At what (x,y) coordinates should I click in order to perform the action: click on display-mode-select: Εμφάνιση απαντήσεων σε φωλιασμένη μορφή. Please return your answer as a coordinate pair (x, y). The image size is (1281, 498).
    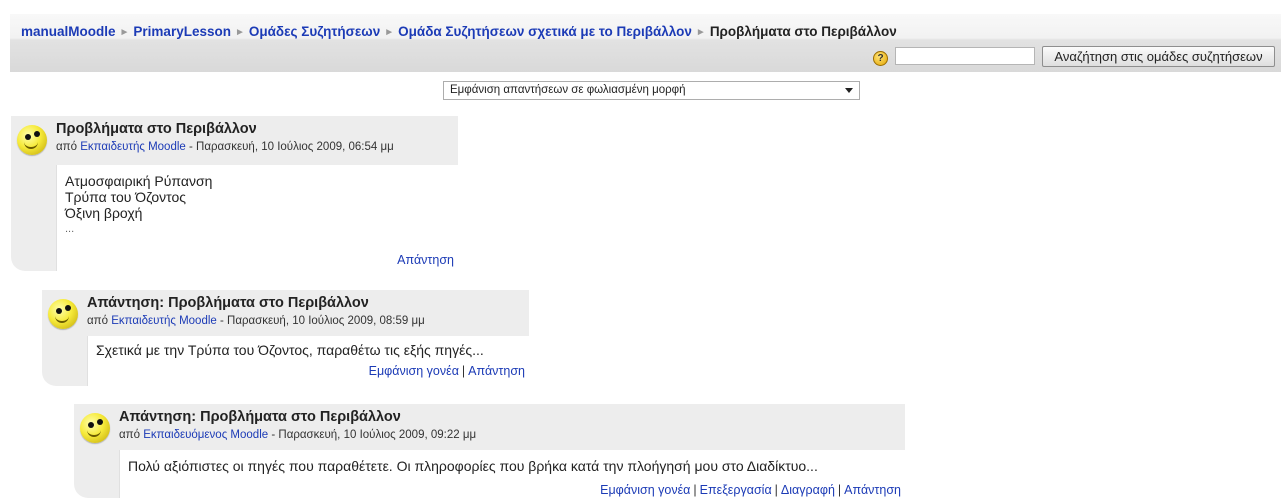
    Looking at the image, I should click on (651, 90).